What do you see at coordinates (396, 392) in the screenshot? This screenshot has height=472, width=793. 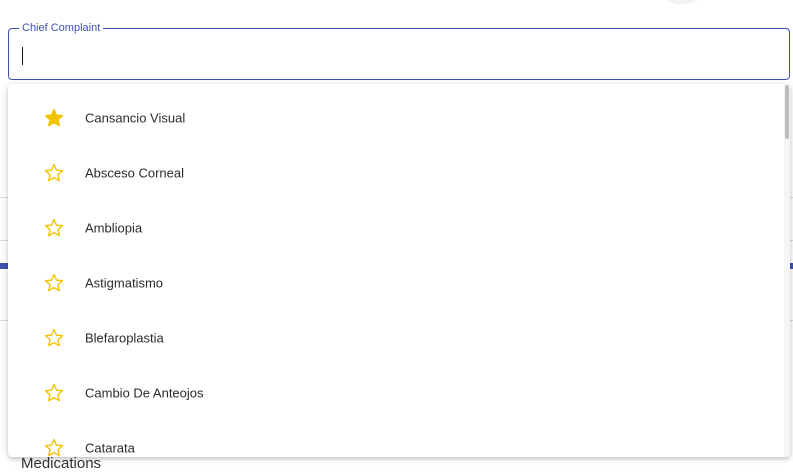 I see `dropdown-option: Cambio De Anteojos` at bounding box center [396, 392].